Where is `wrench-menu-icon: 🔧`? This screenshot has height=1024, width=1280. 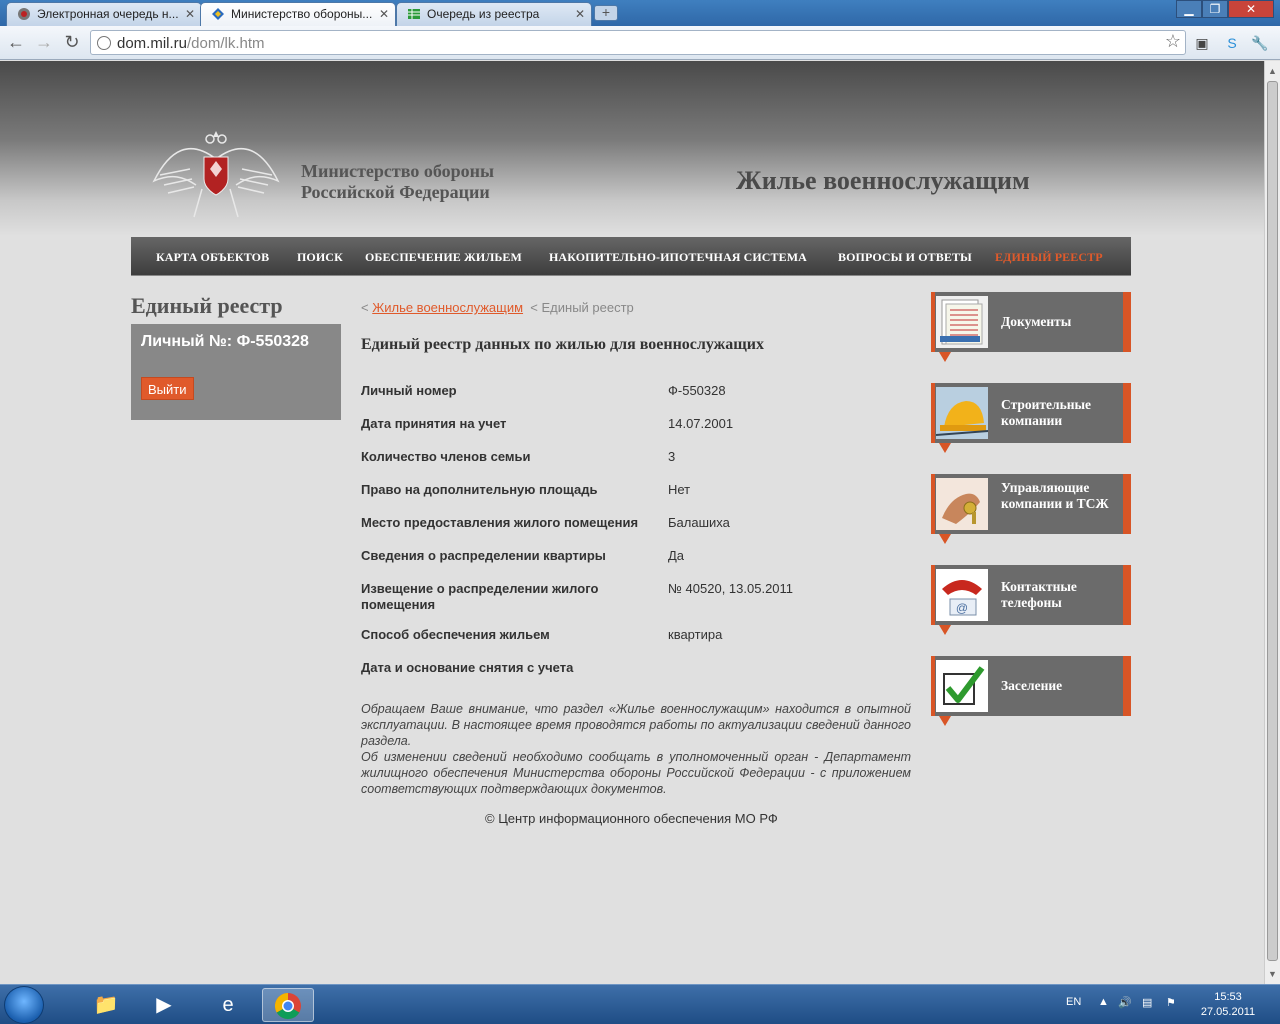 wrench-menu-icon: 🔧 is located at coordinates (1260, 43).